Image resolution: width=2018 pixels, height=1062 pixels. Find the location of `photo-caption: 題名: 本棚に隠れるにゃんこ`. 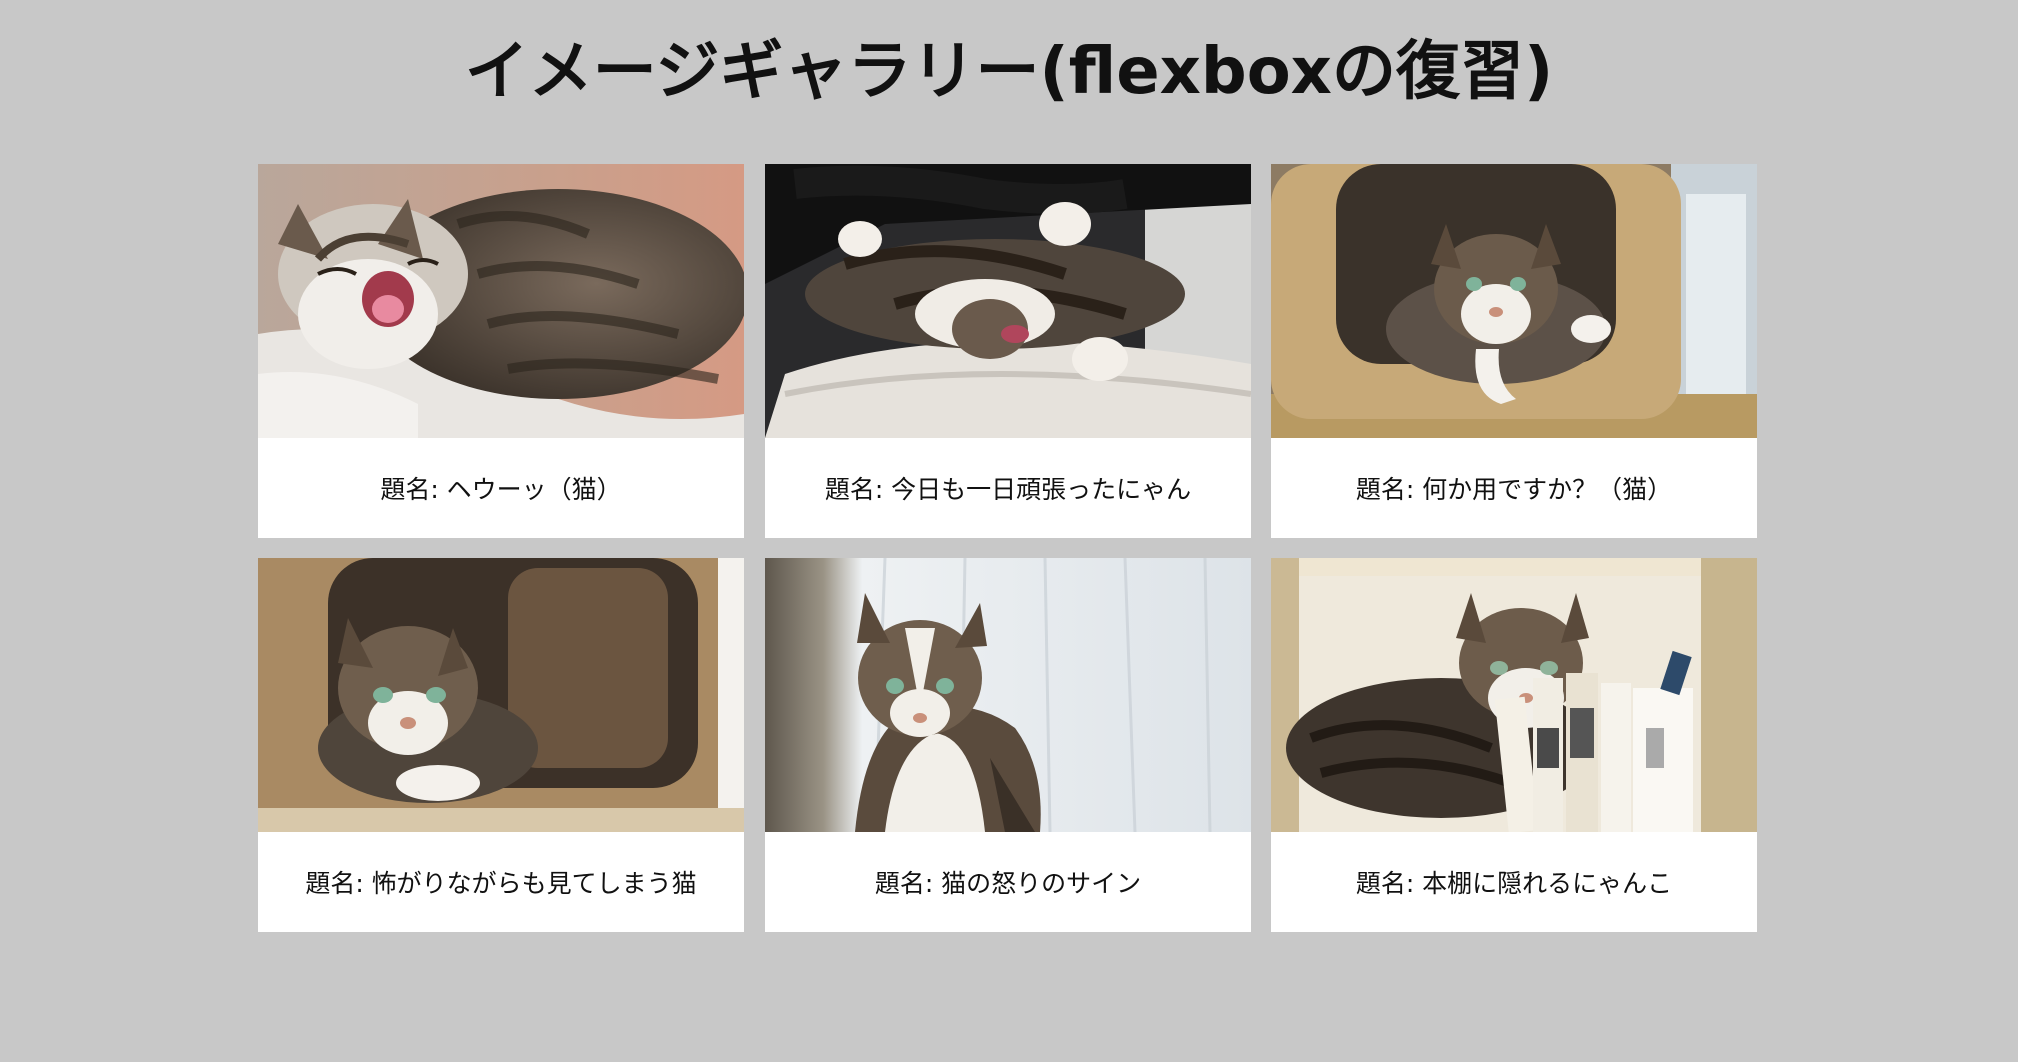

photo-caption: 題名: 本棚に隠れるにゃんこ is located at coordinates (1514, 883).